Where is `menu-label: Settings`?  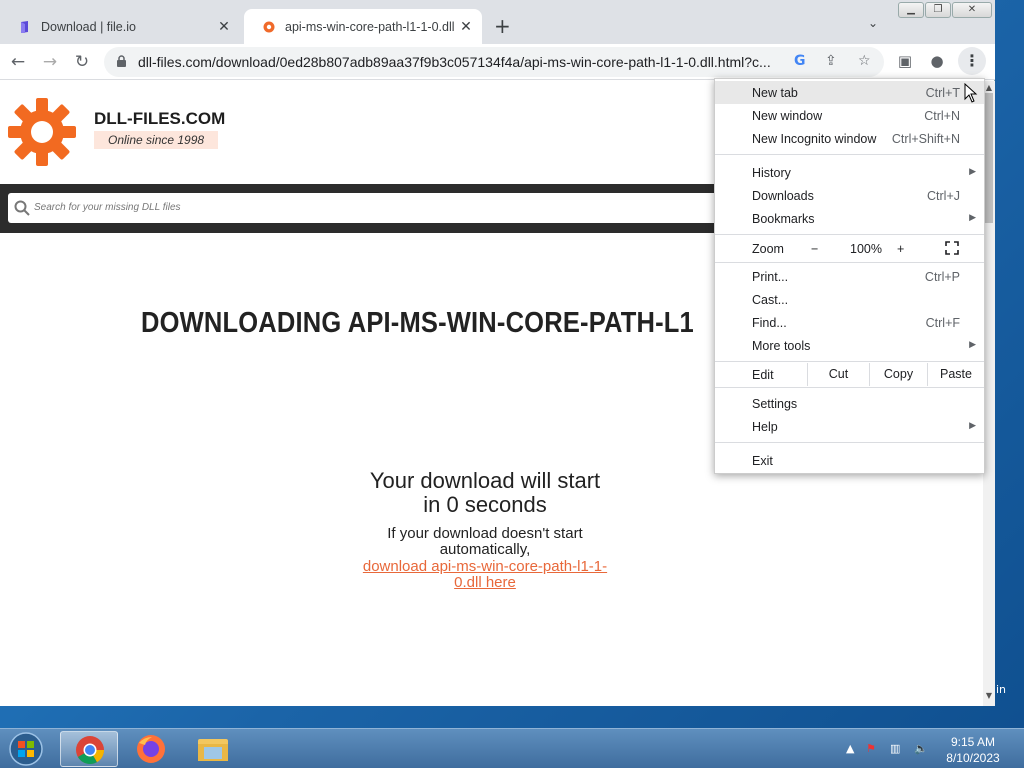
menu-label: Settings is located at coordinates (775, 404).